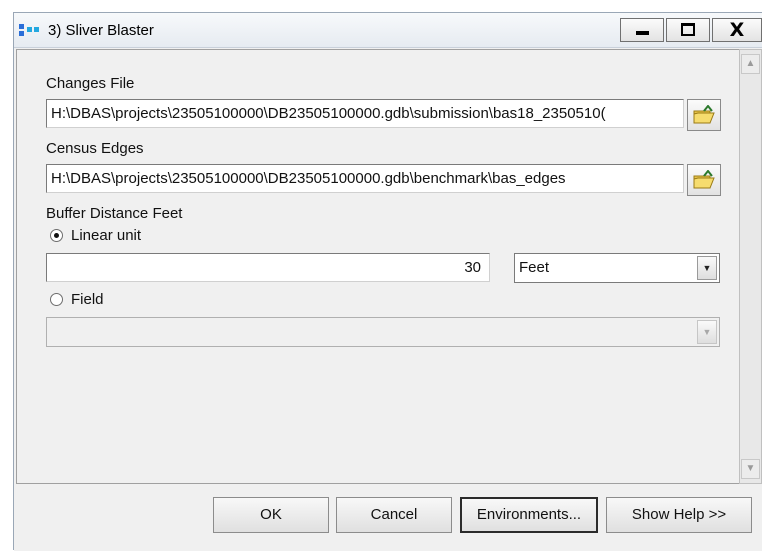 This screenshot has height=551, width=762. Describe the element at coordinates (394, 515) in the screenshot. I see `cancel-button: Cancel` at that location.